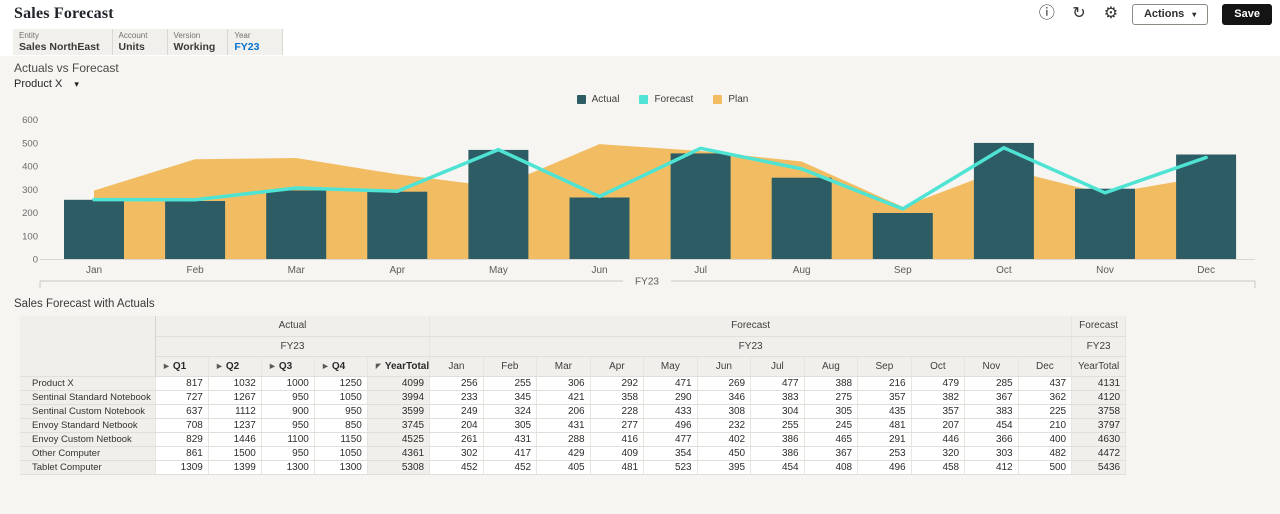 This screenshot has height=514, width=1280. What do you see at coordinates (399, 366) in the screenshot?
I see `column-header-yeartotal-actual: ◤ YearTotal` at bounding box center [399, 366].